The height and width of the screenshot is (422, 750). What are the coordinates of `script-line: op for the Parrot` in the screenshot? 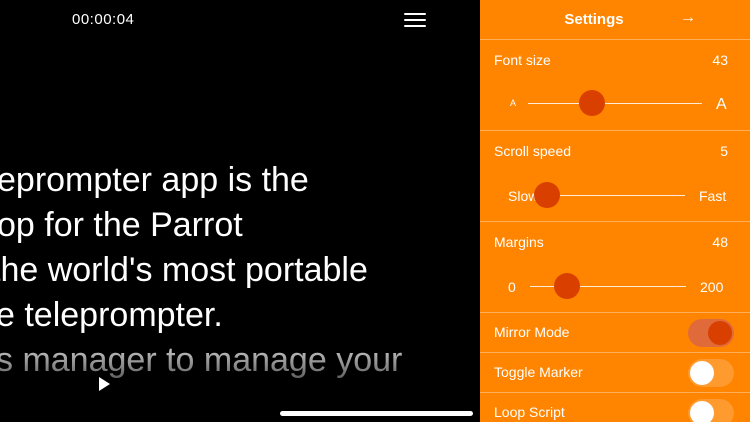 It's located at (121, 225).